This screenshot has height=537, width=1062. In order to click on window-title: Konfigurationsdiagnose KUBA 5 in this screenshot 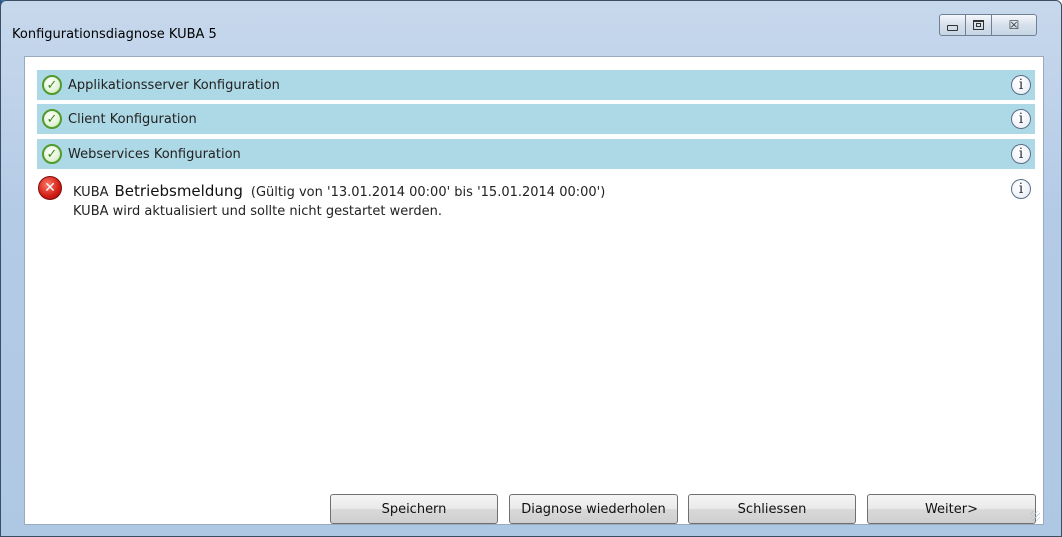, I will do `click(114, 34)`.